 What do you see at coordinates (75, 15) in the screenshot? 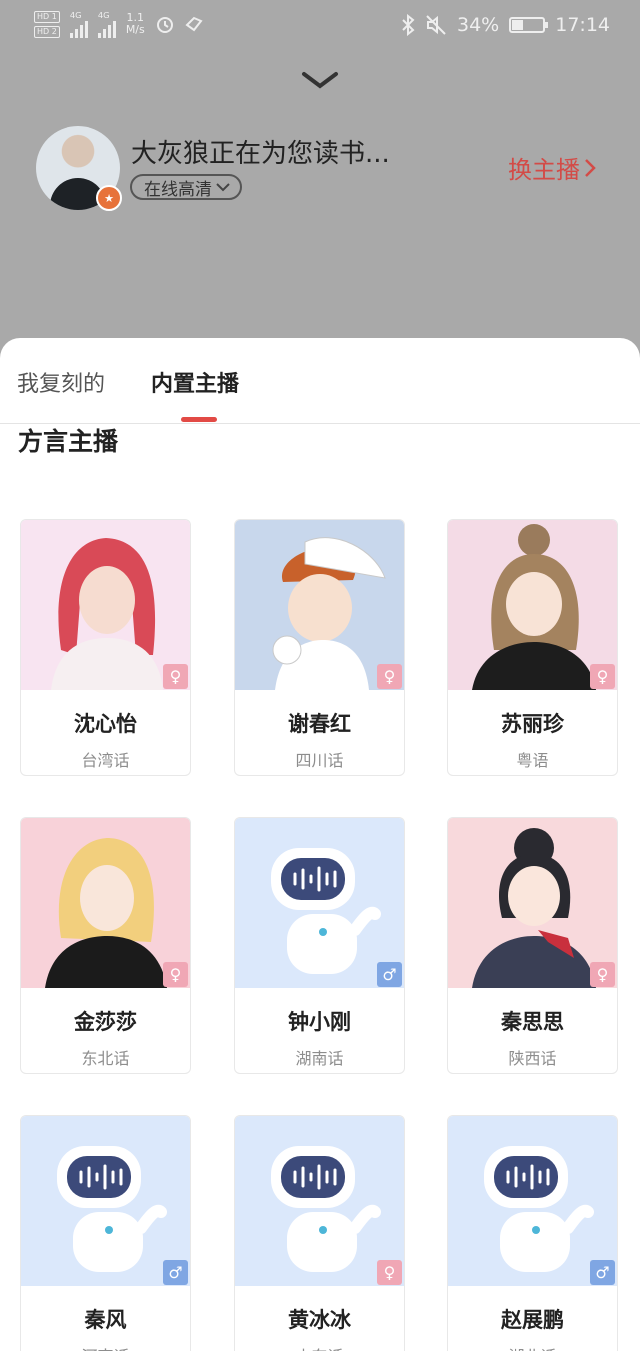
I see `network-type-1: 4G` at bounding box center [75, 15].